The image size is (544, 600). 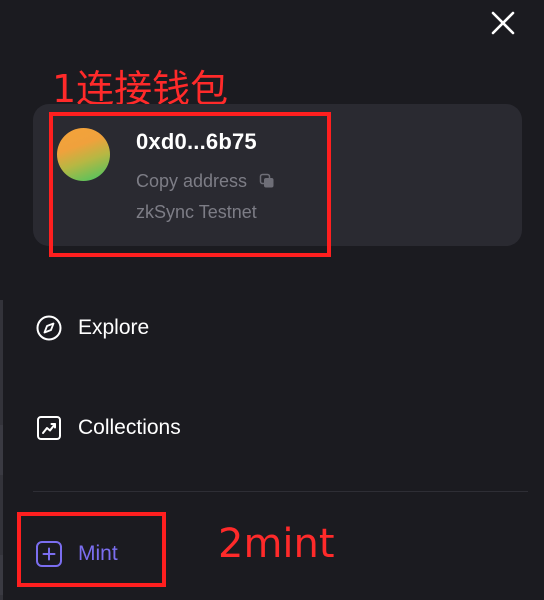 I want to click on nav-item-collections: Collections, so click(x=108, y=428).